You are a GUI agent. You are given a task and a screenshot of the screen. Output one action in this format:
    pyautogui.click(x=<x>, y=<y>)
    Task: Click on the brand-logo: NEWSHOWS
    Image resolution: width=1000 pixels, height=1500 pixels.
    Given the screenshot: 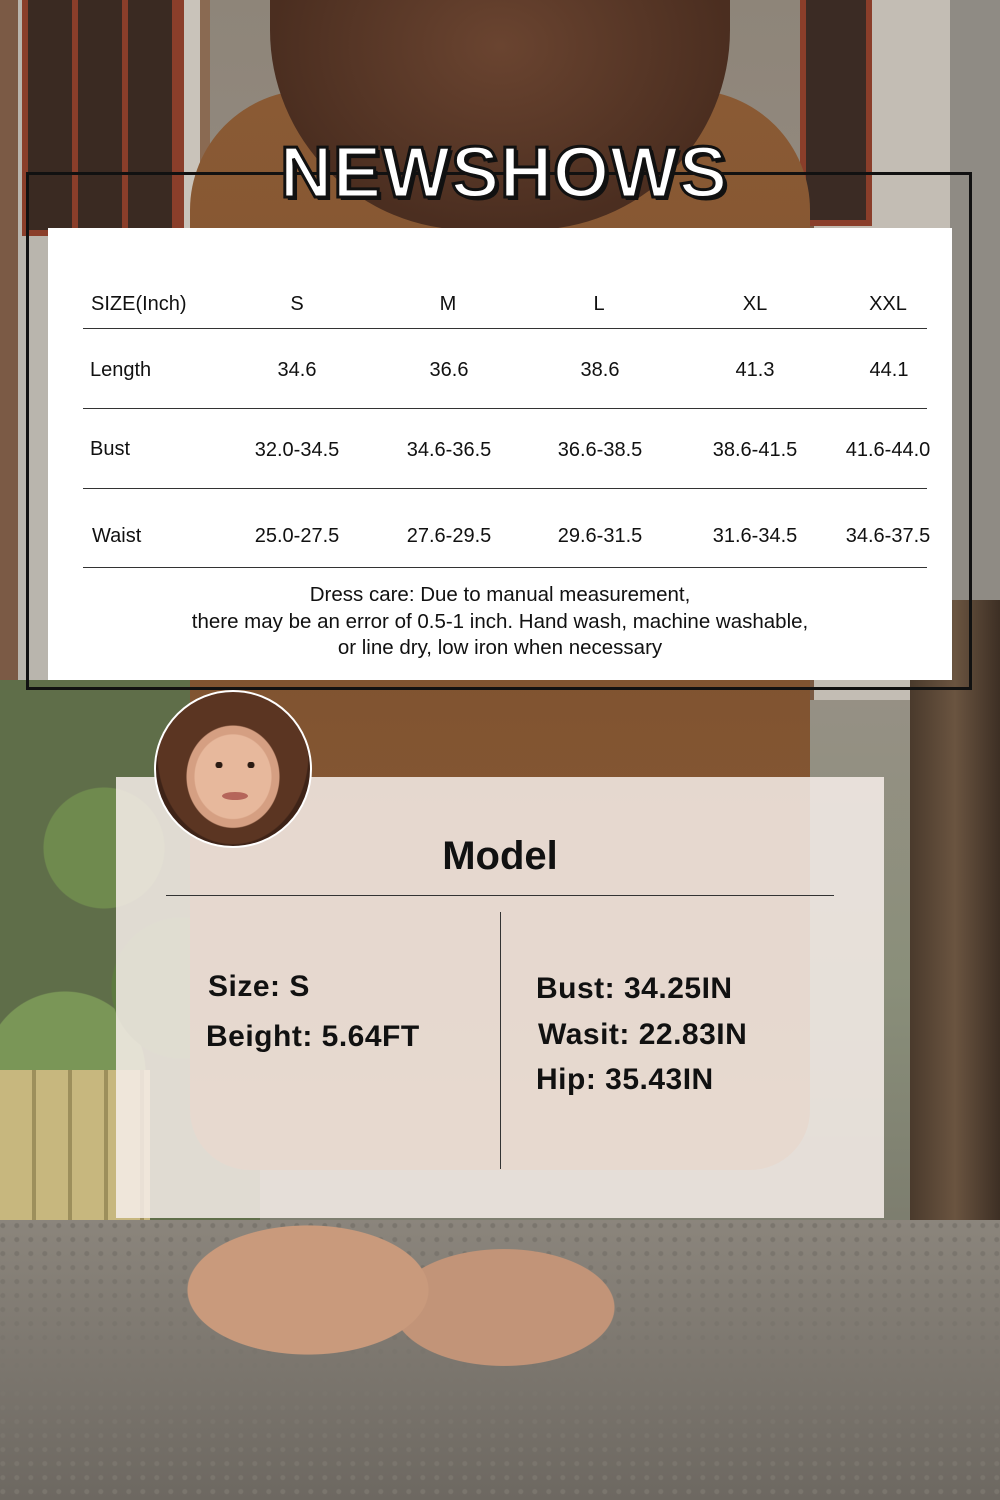 What is the action you would take?
    pyautogui.click(x=504, y=173)
    